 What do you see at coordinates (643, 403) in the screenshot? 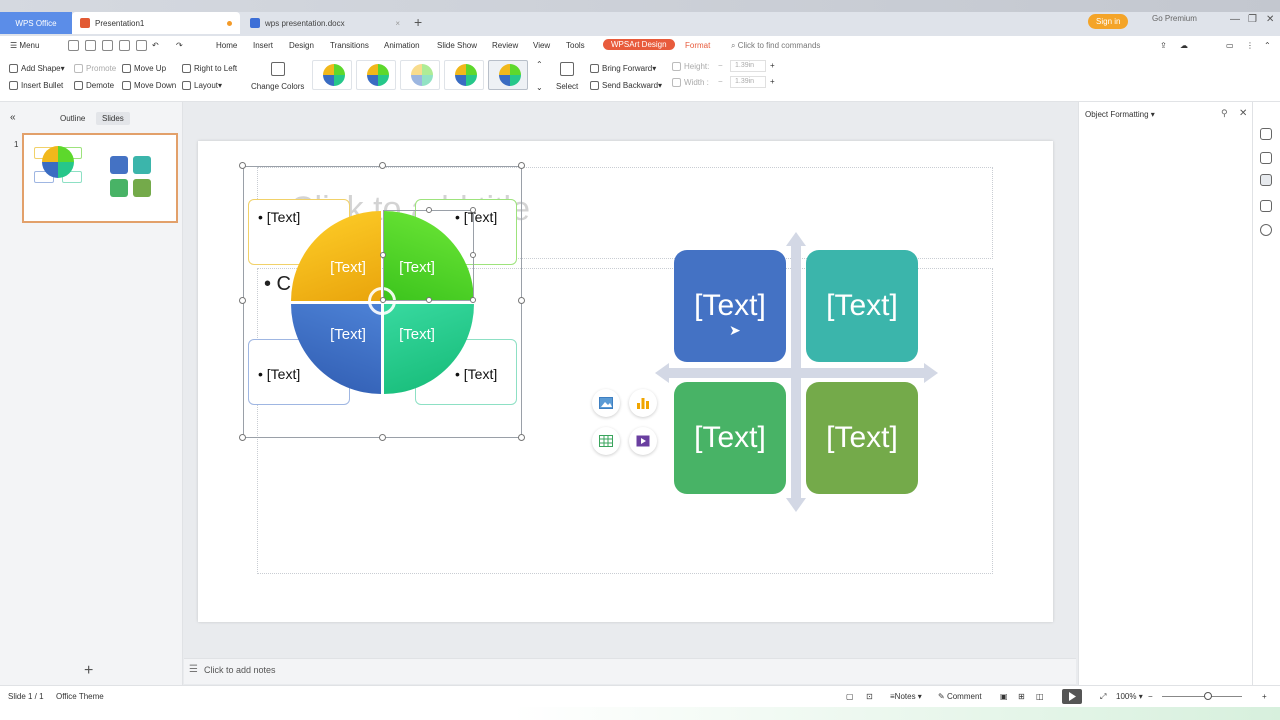
I see `insert-chart-button` at bounding box center [643, 403].